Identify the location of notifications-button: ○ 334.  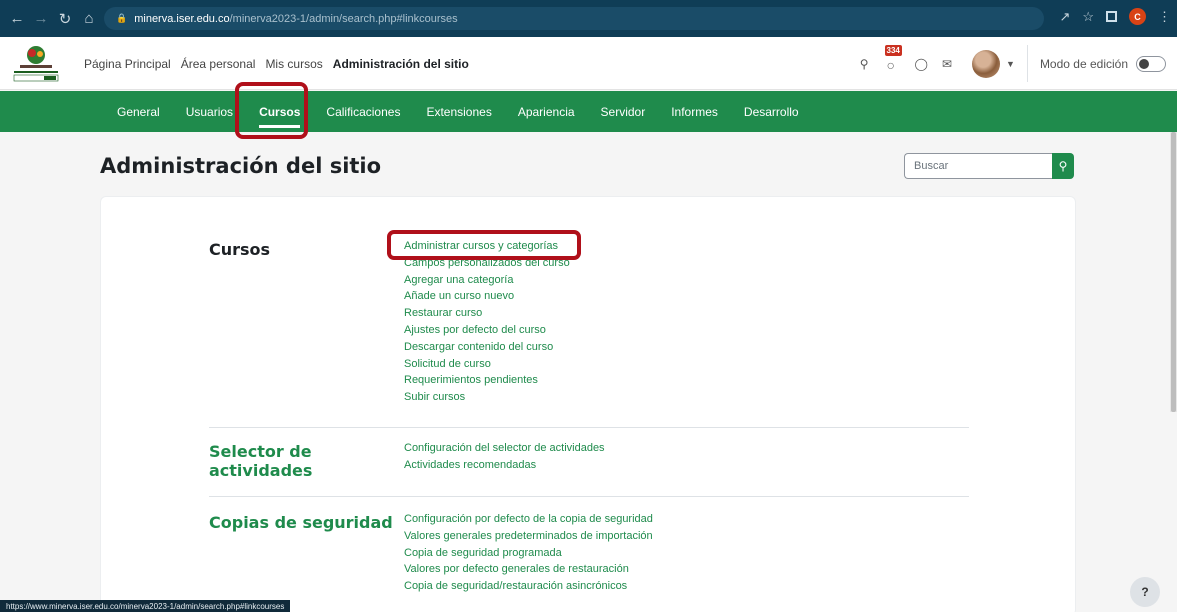
(894, 59).